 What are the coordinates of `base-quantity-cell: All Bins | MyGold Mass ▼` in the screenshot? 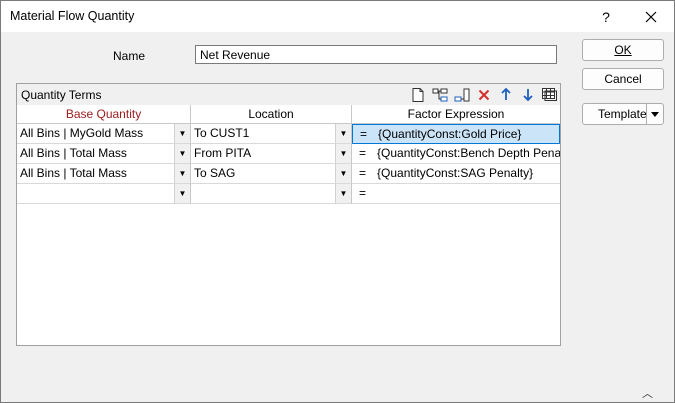 It's located at (104, 134).